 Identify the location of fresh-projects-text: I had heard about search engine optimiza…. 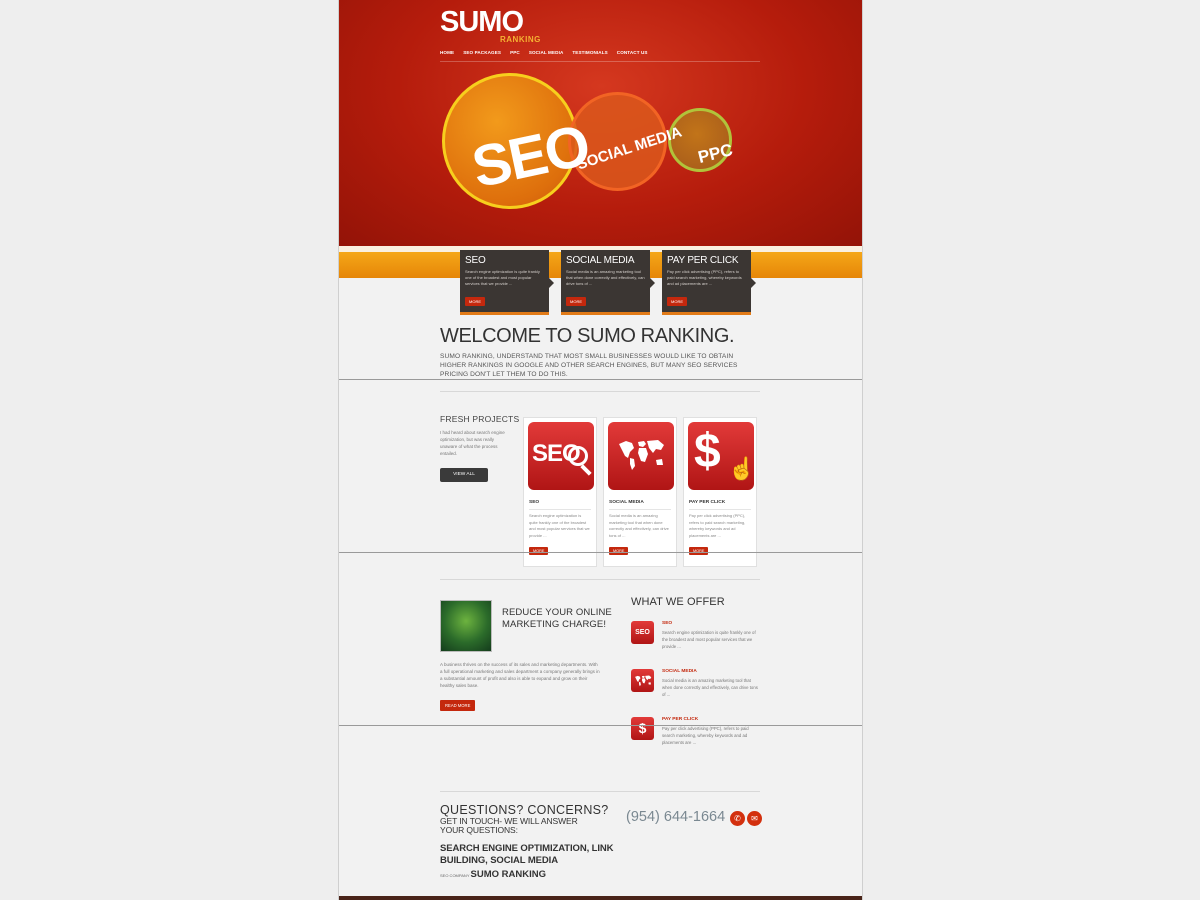
(472, 443).